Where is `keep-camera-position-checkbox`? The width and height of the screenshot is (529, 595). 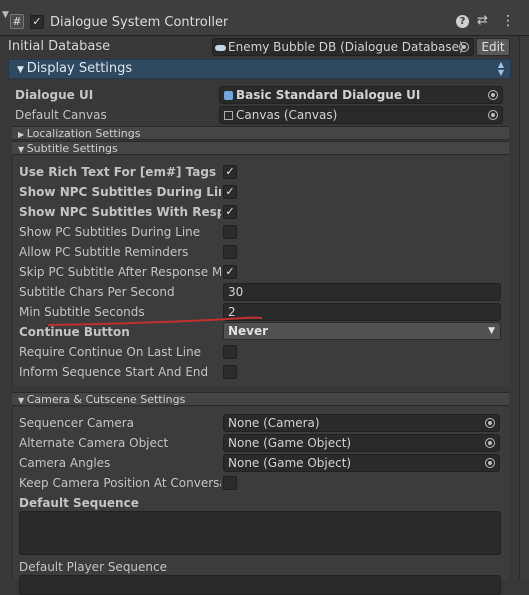 keep-camera-position-checkbox is located at coordinates (230, 483).